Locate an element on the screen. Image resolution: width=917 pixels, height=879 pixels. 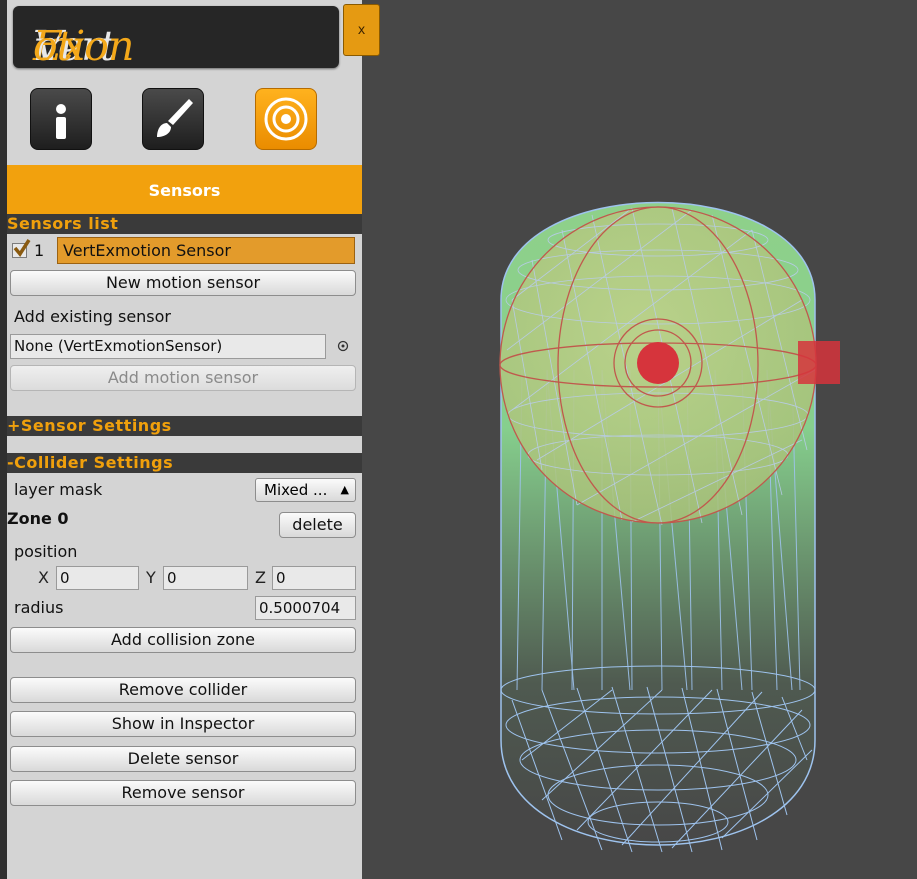
window-edge is located at coordinates (3, 439).